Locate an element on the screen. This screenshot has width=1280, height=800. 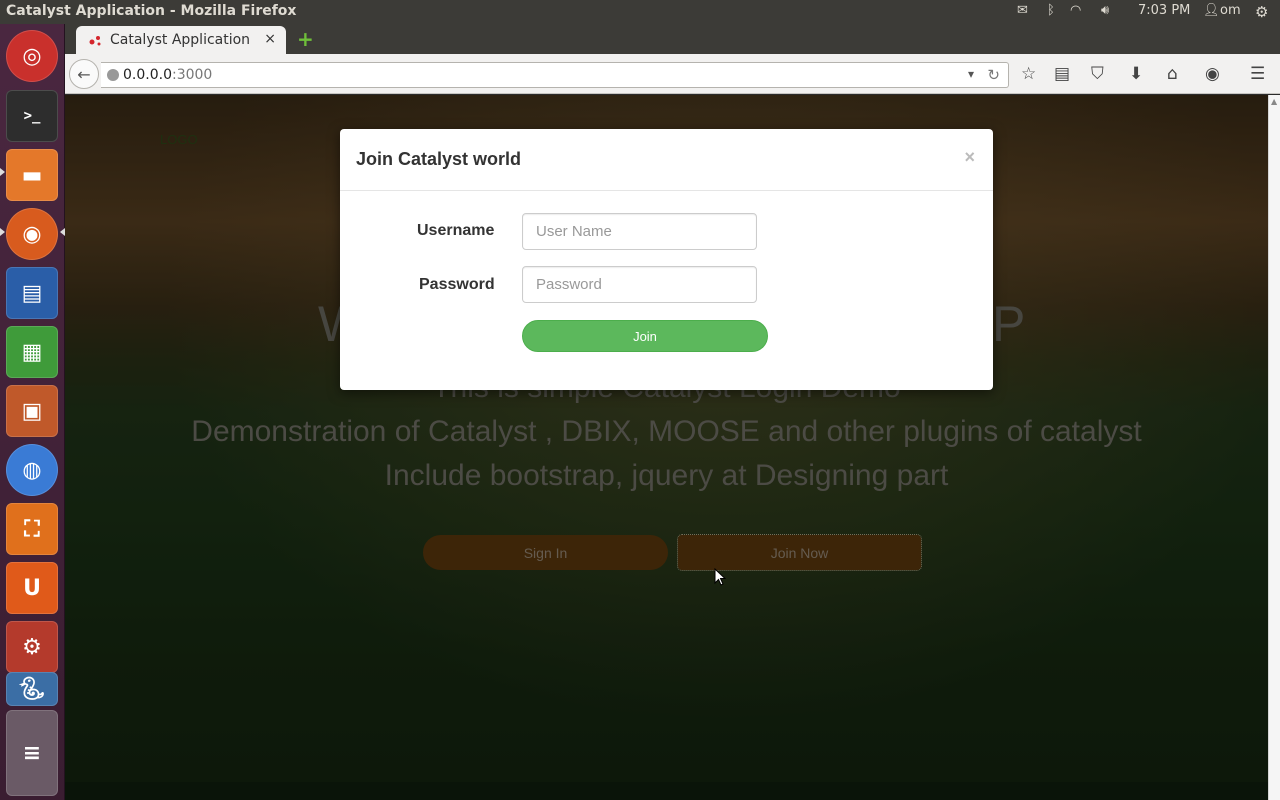
libreoffice-impress-icon: ▣ is located at coordinates (32, 411).